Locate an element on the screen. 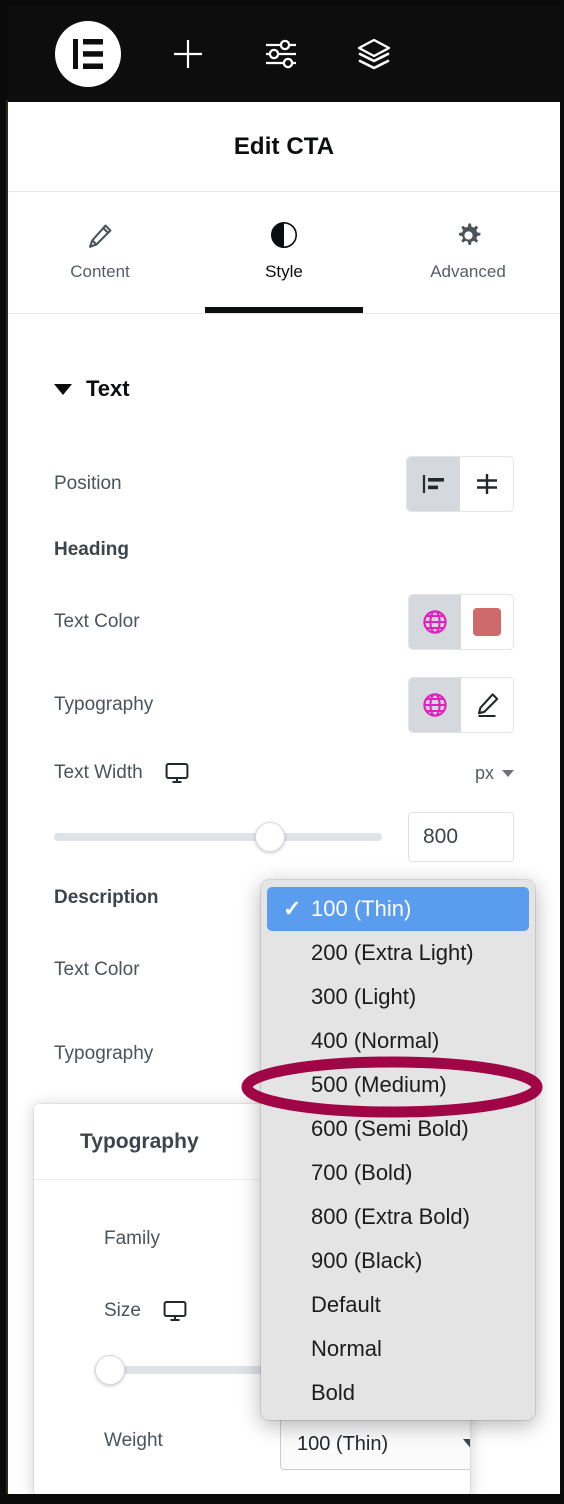 The width and height of the screenshot is (564, 1504). dropdown-option-900: 900 (Black) is located at coordinates (398, 1261).